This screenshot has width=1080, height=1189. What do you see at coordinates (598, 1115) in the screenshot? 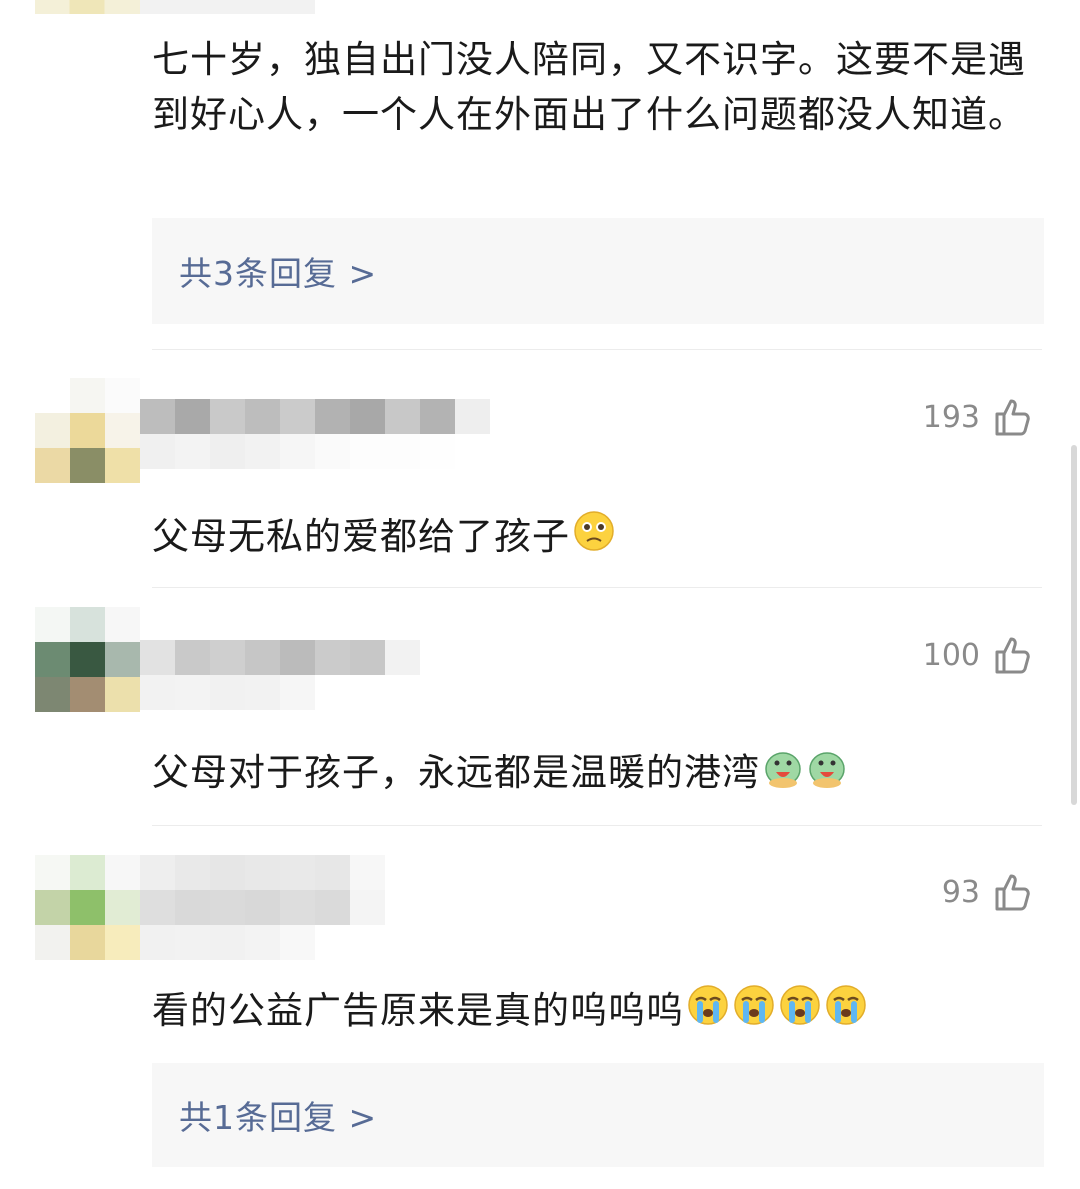
I see `reply-box-2: 共1条回复 >` at bounding box center [598, 1115].